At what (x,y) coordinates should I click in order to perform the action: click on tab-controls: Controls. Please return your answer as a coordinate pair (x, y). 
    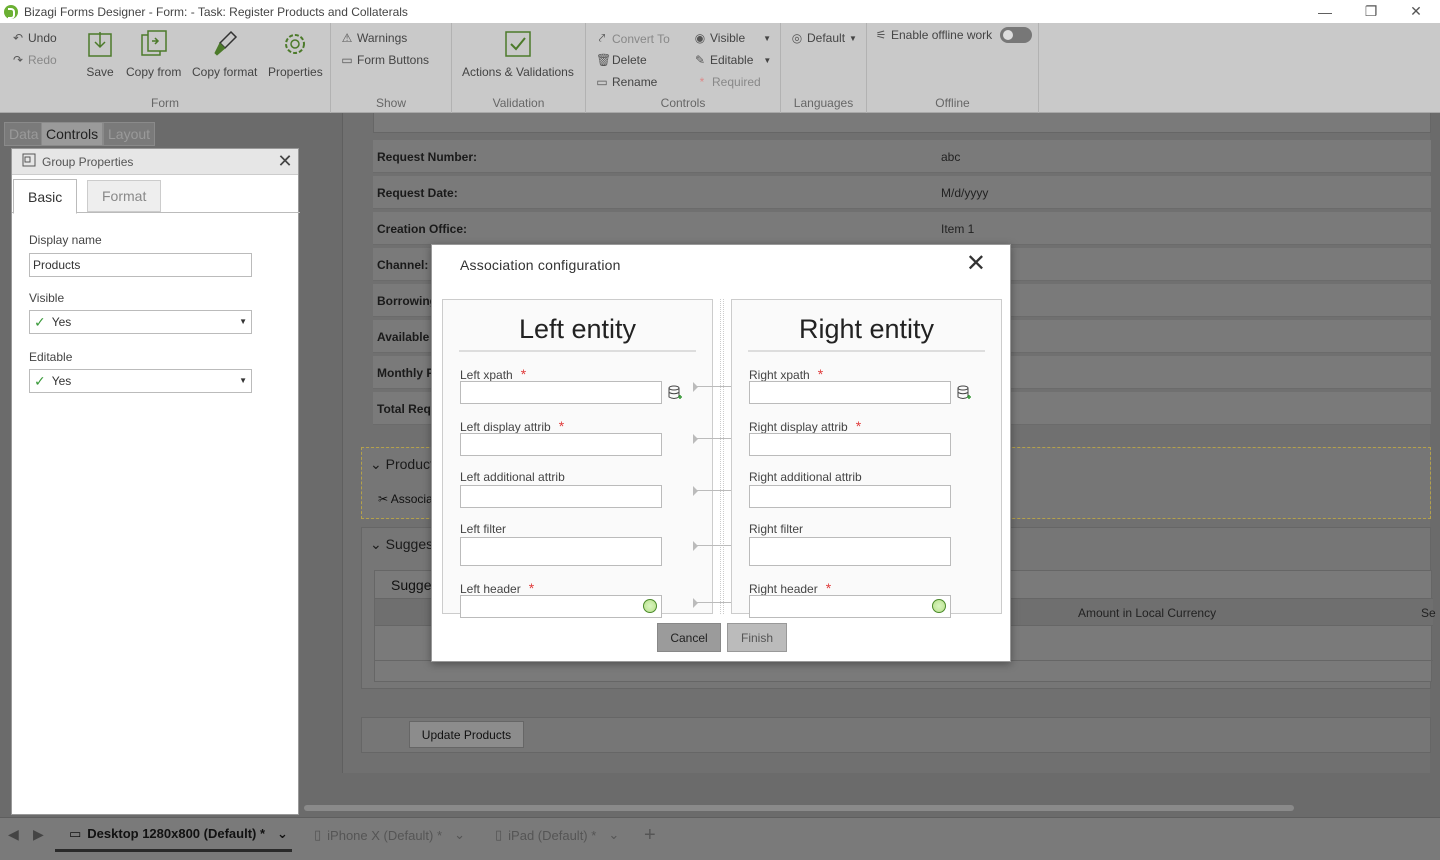
    Looking at the image, I should click on (72, 134).